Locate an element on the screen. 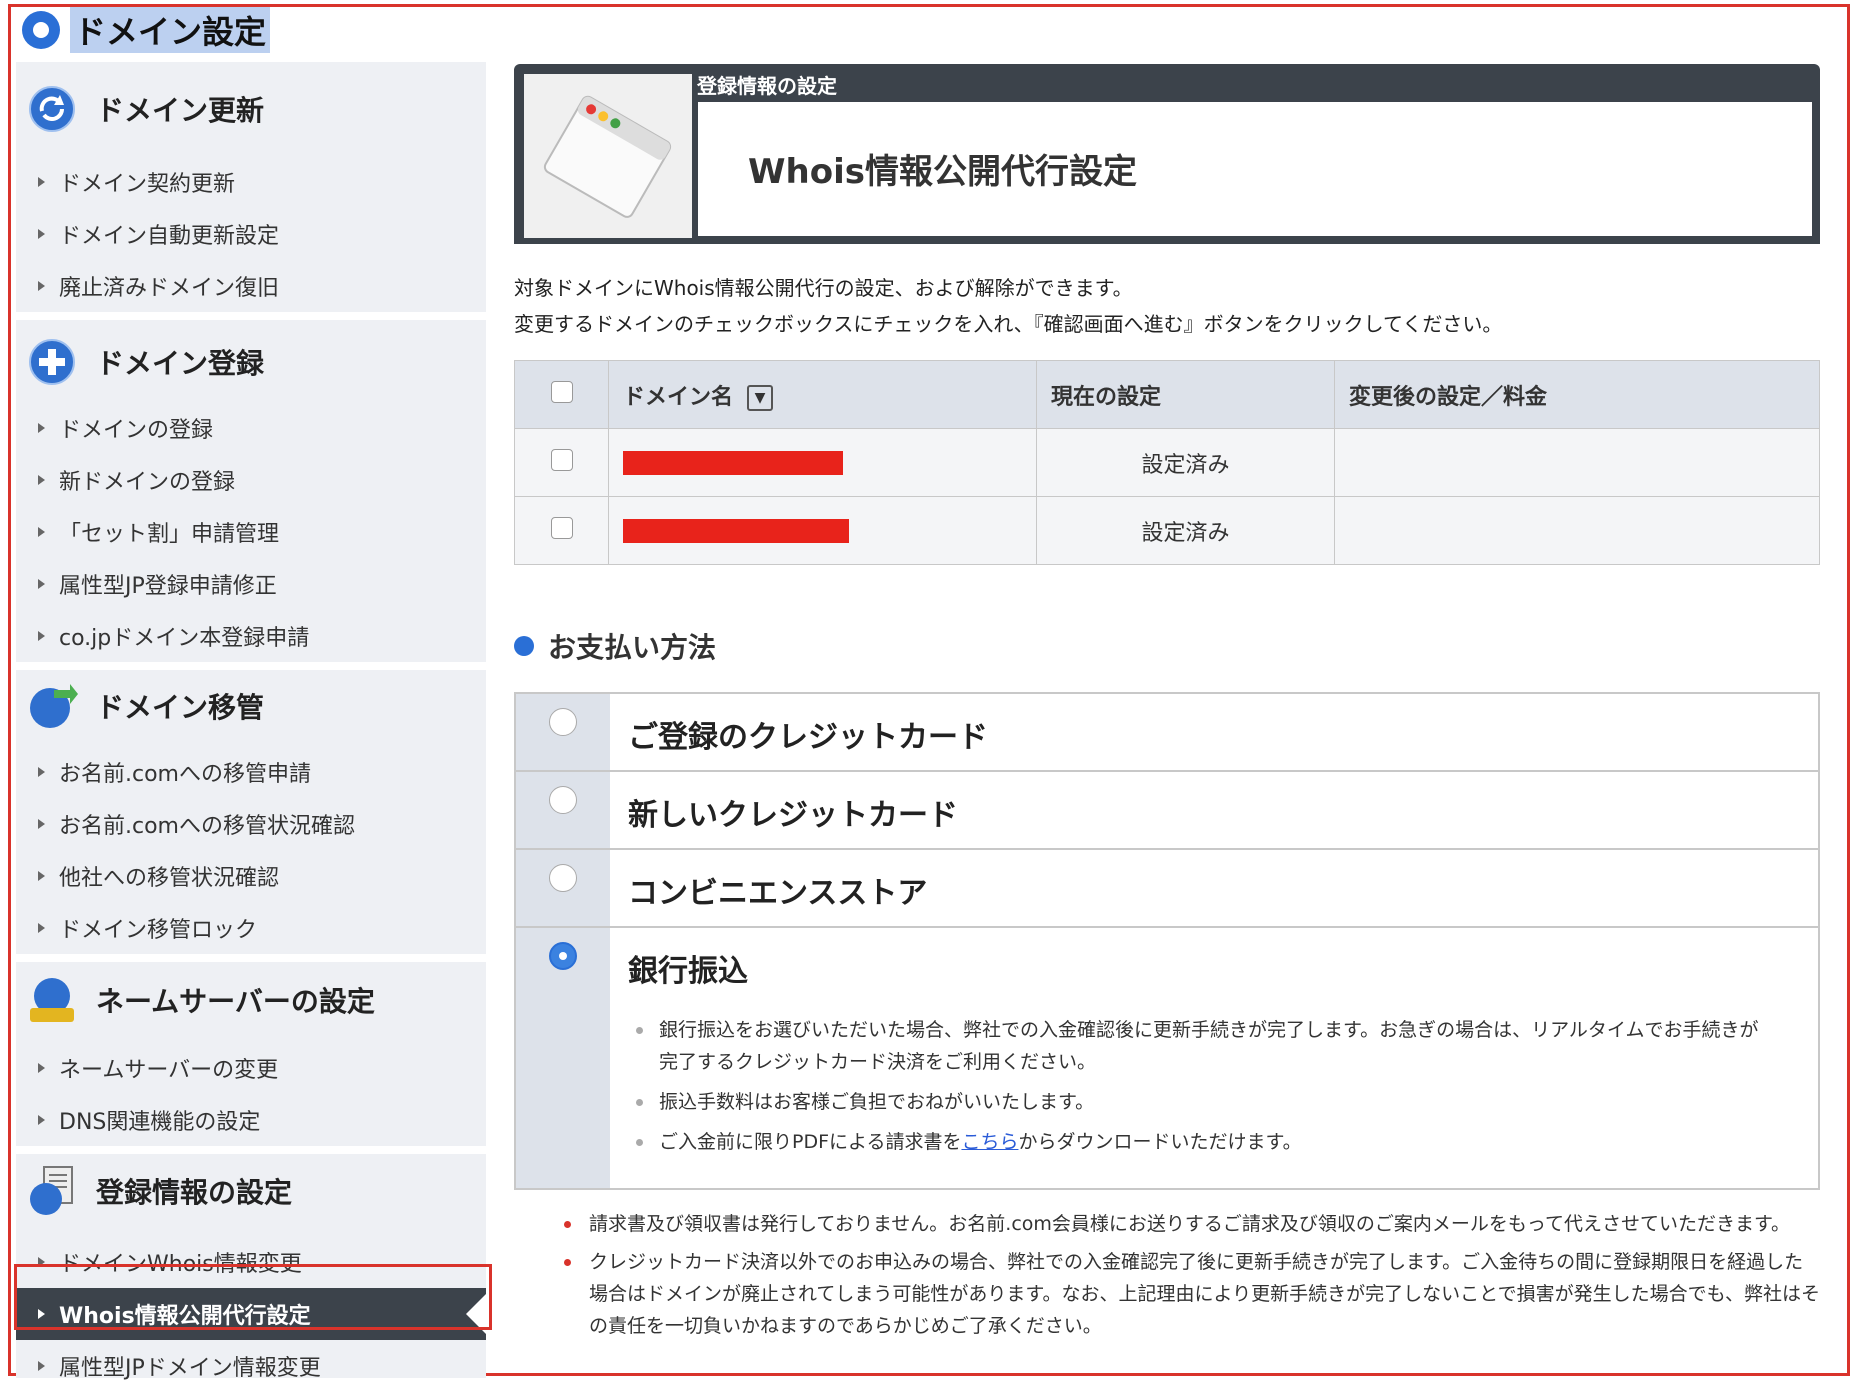  radio-registered-card is located at coordinates (563, 722).